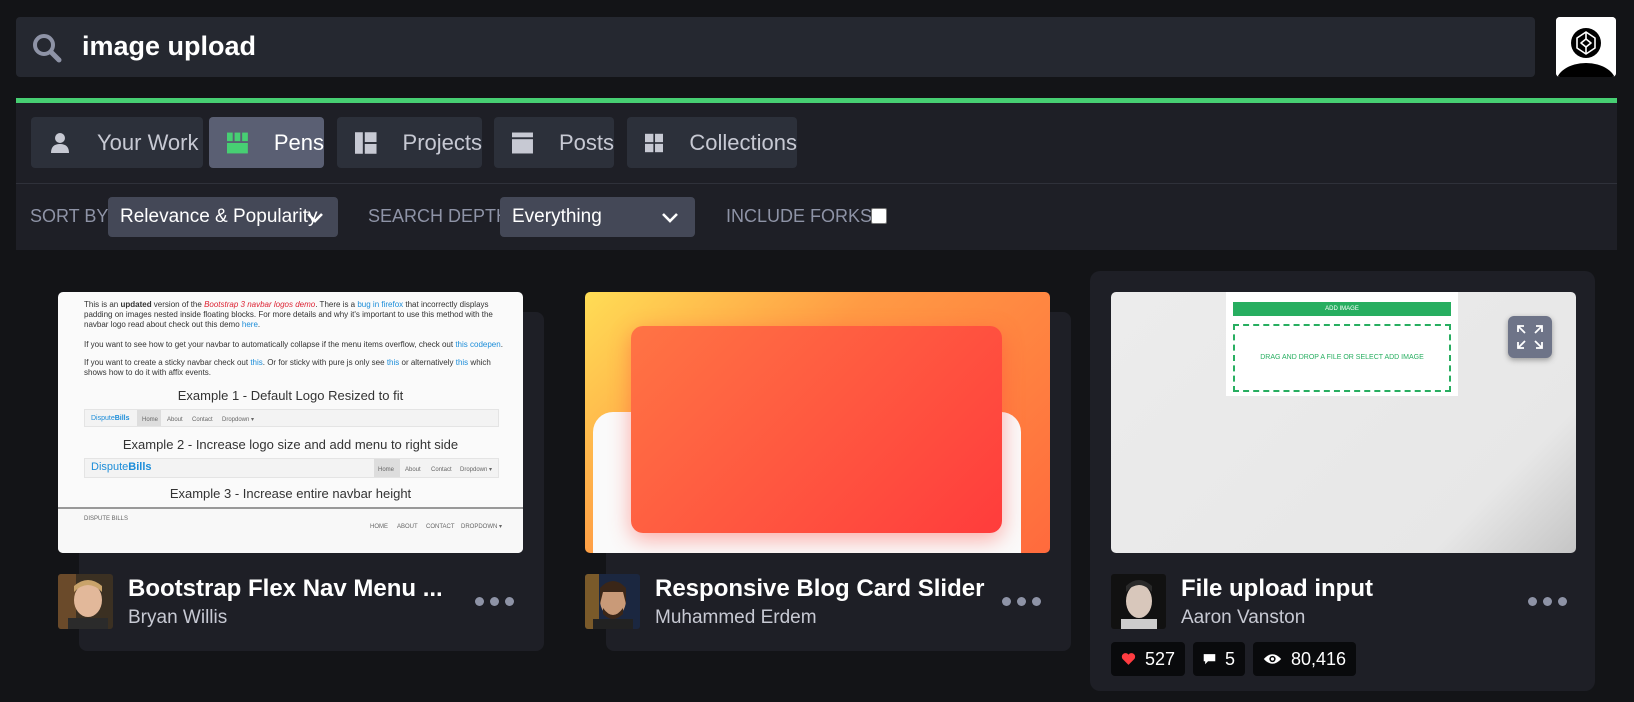  What do you see at coordinates (290, 395) in the screenshot?
I see `preview-heading: Example 1 - Default Logo Resized to fit` at bounding box center [290, 395].